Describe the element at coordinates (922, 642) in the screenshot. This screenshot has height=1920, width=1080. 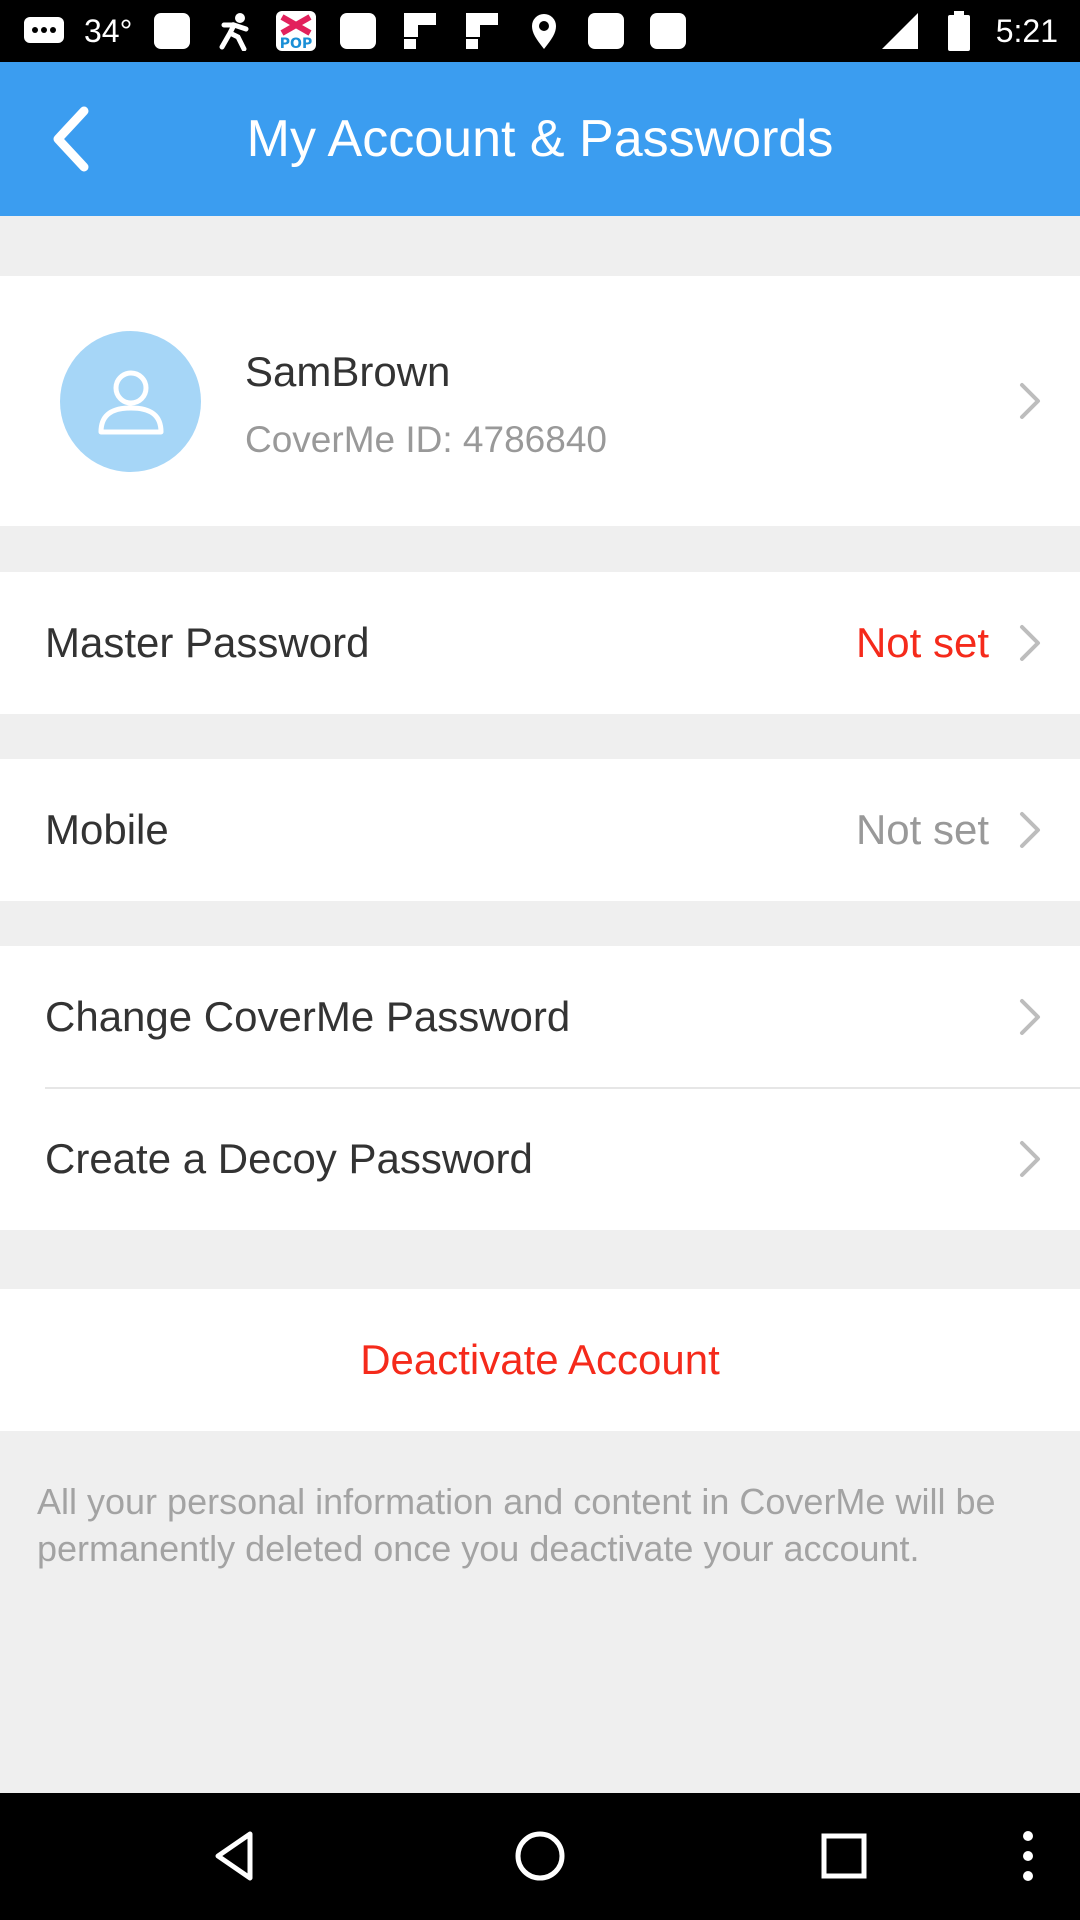
I see `master-password-status: Not set` at that location.